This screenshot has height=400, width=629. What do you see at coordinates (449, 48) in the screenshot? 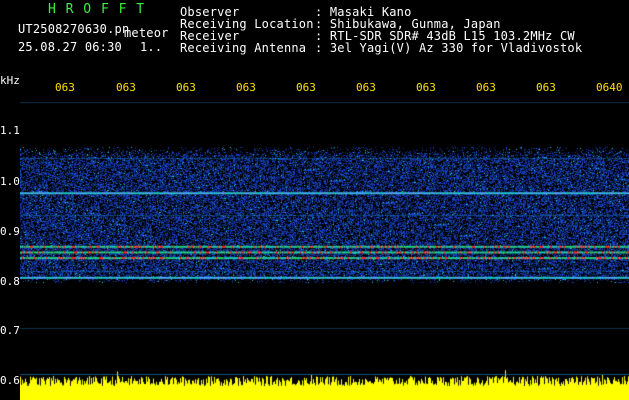
I see `antenna-value: : 3el Yagi(V) Az 330 for Vladivostok` at bounding box center [449, 48].